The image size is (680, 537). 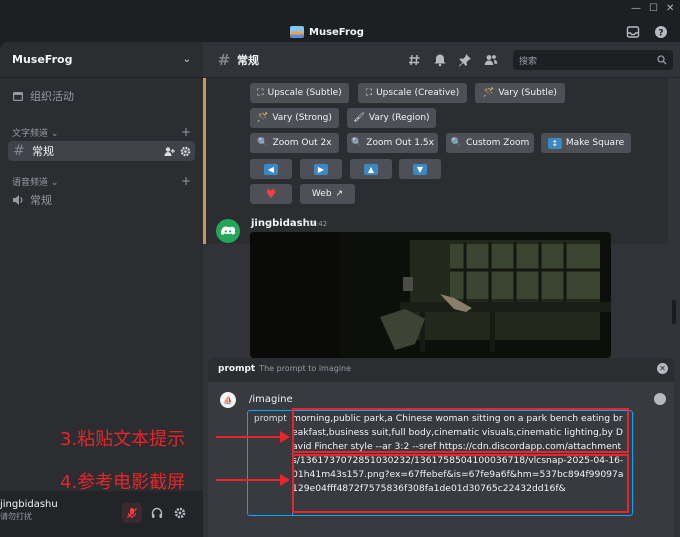 What do you see at coordinates (440, 60) in the screenshot?
I see `notification-bell-icon` at bounding box center [440, 60].